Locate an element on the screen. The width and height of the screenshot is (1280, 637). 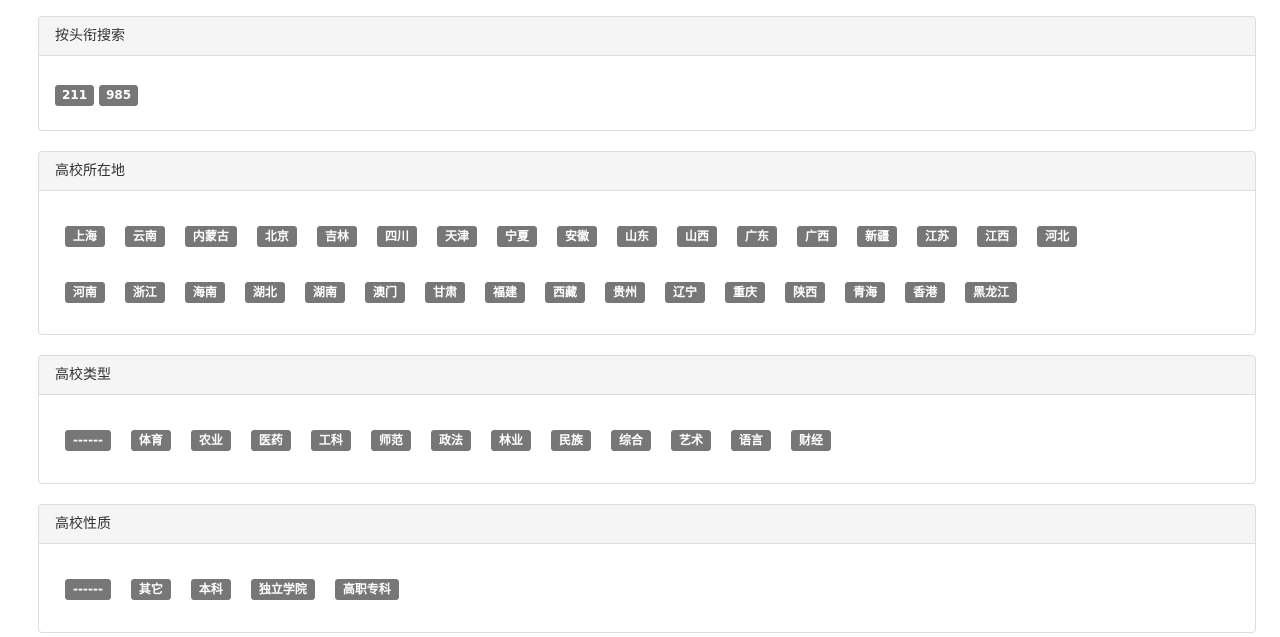
panel-body-nature: ------ 其它 本科 独立学院 高职专科 is located at coordinates (647, 588).